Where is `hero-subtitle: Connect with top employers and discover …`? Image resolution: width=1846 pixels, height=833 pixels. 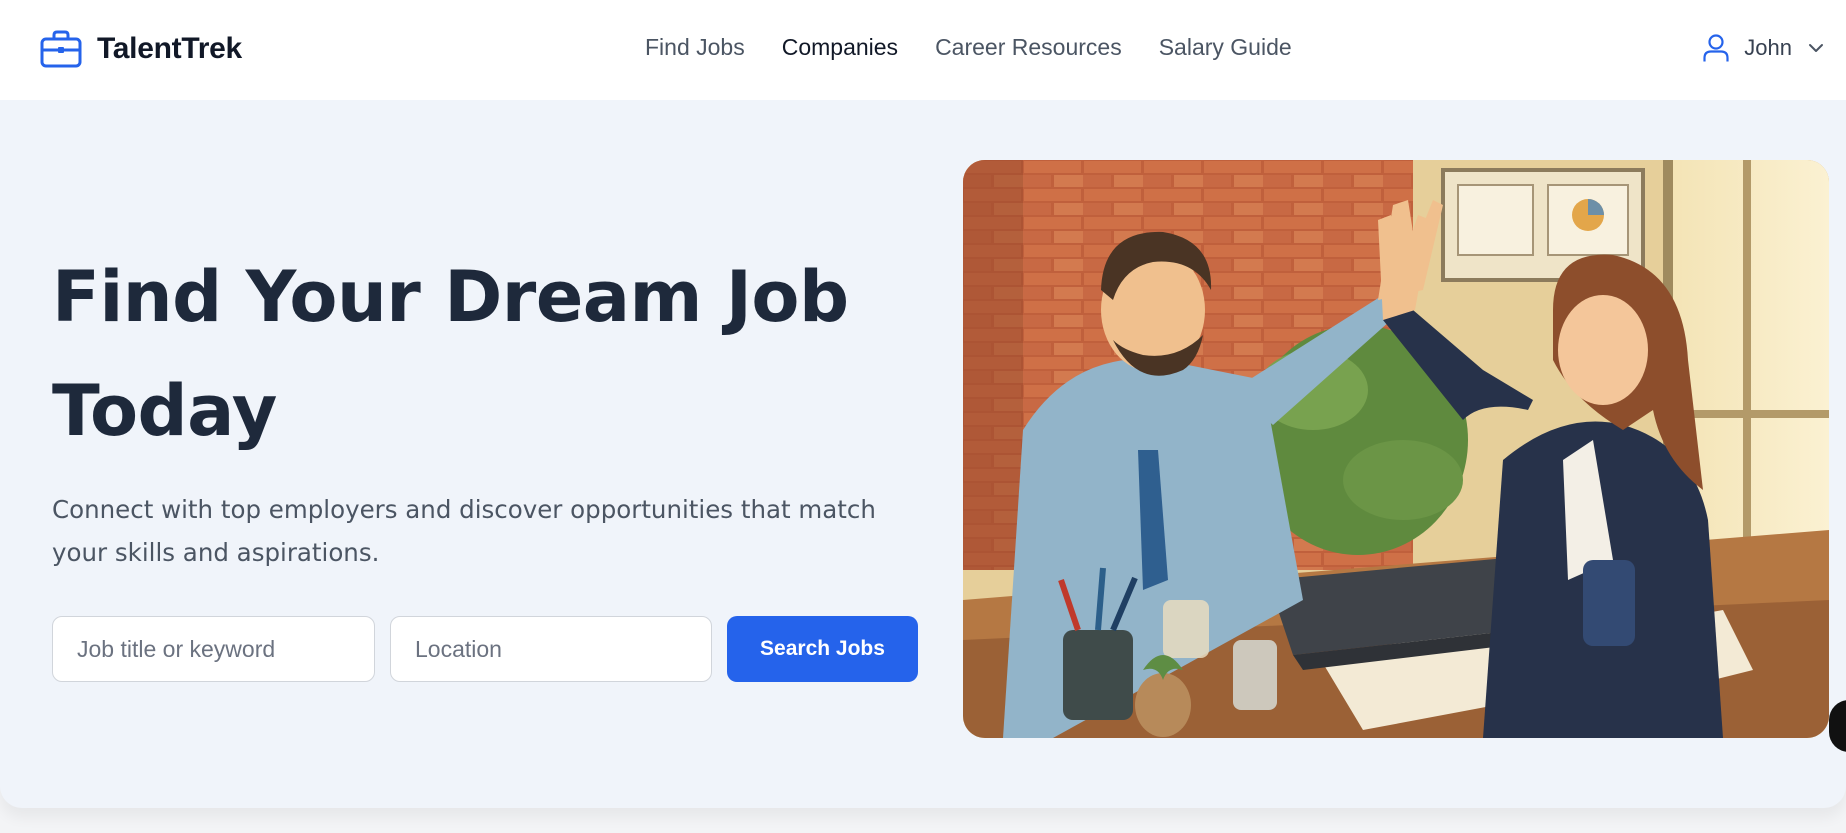
hero-subtitle: Connect with top employers and discover … is located at coordinates (464, 531).